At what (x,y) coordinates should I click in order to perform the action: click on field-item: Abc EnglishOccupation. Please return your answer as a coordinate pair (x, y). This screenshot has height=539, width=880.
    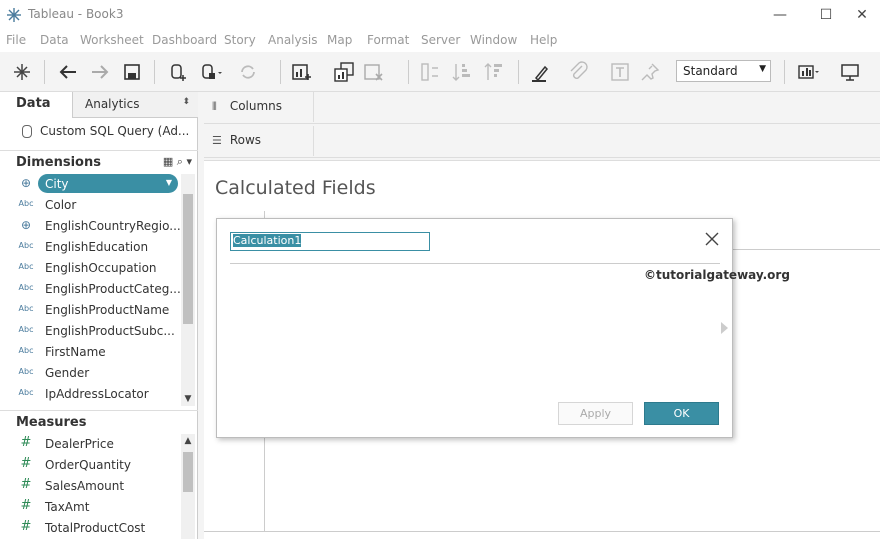
    Looking at the image, I should click on (90, 268).